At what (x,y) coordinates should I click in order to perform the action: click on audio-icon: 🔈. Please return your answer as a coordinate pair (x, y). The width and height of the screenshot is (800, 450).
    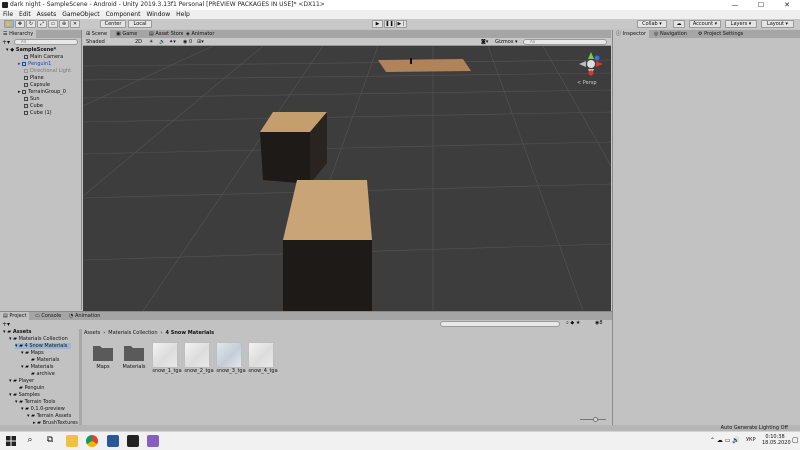
    Looking at the image, I should click on (162, 42).